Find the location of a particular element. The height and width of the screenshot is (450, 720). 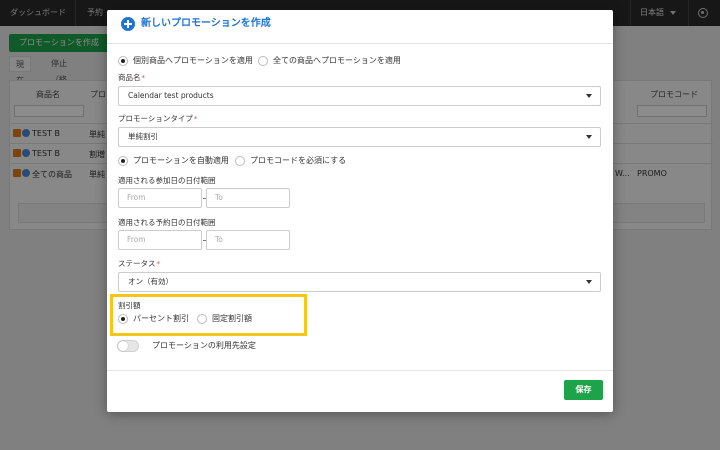

radio-all-products-label: 全ての商品へプロモーションを適用 is located at coordinates (337, 61).